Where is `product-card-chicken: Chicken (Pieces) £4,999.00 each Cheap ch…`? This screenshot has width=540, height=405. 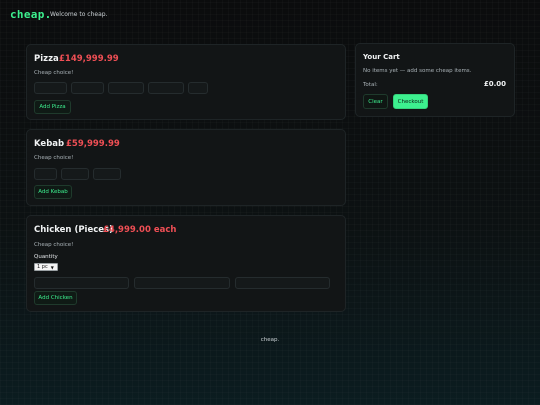
product-card-chicken: Chicken (Pieces) £4,999.00 each Cheap ch… is located at coordinates (186, 263).